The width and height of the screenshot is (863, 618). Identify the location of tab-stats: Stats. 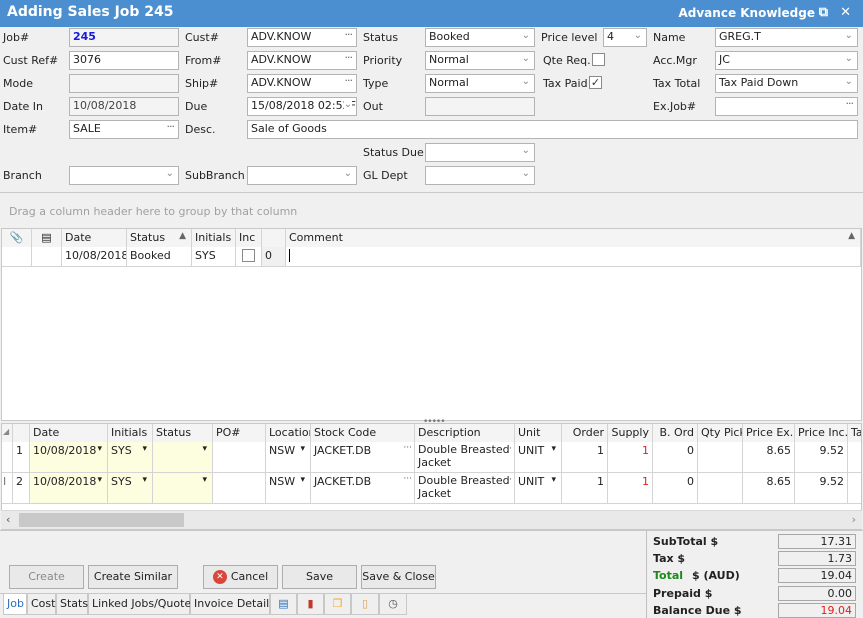
(72, 604).